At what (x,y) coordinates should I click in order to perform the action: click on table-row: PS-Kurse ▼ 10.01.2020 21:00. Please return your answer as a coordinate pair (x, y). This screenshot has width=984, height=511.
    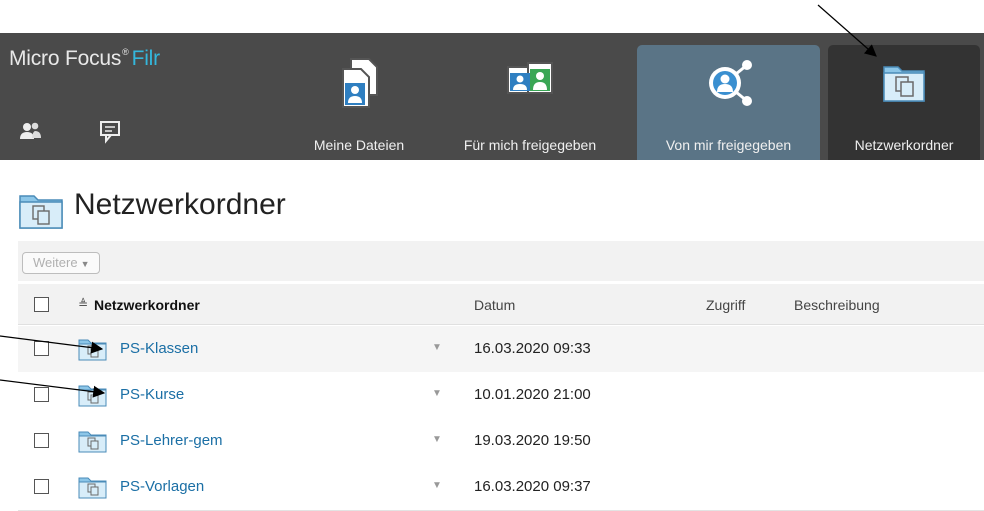
    Looking at the image, I should click on (501, 395).